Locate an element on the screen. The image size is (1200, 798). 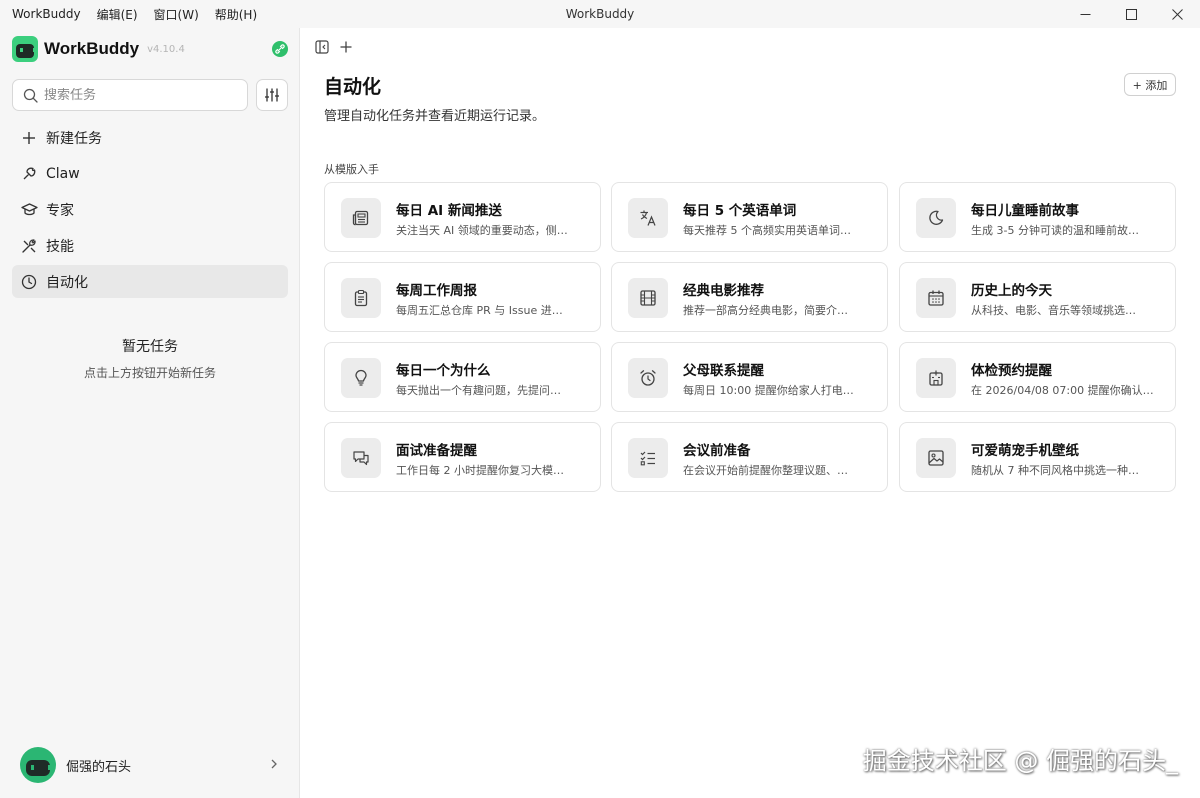
template-title: 可爱萌宠手机壁纸 is located at coordinates (1025, 451).